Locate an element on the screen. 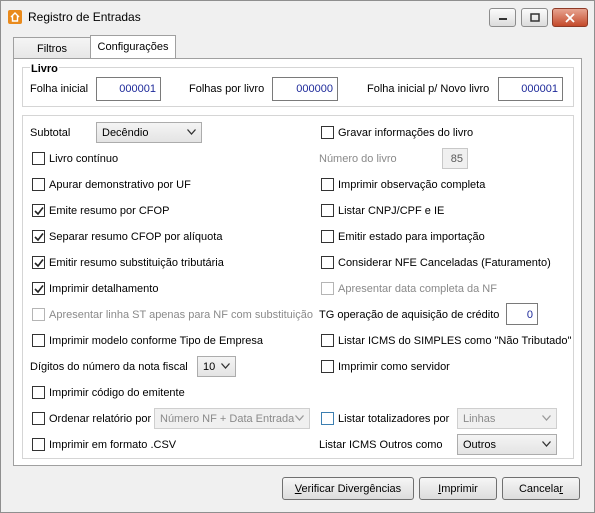 The width and height of the screenshot is (595, 513). cancelar-button: Cancelar is located at coordinates (541, 488).